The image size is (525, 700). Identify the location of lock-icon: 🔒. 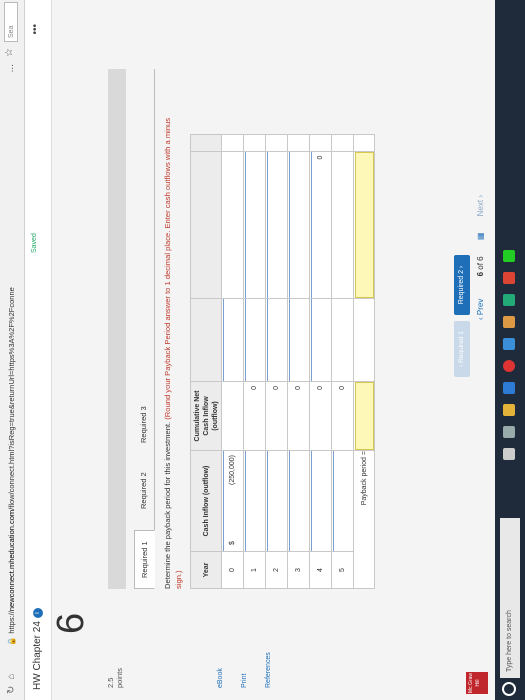
(11, 641).